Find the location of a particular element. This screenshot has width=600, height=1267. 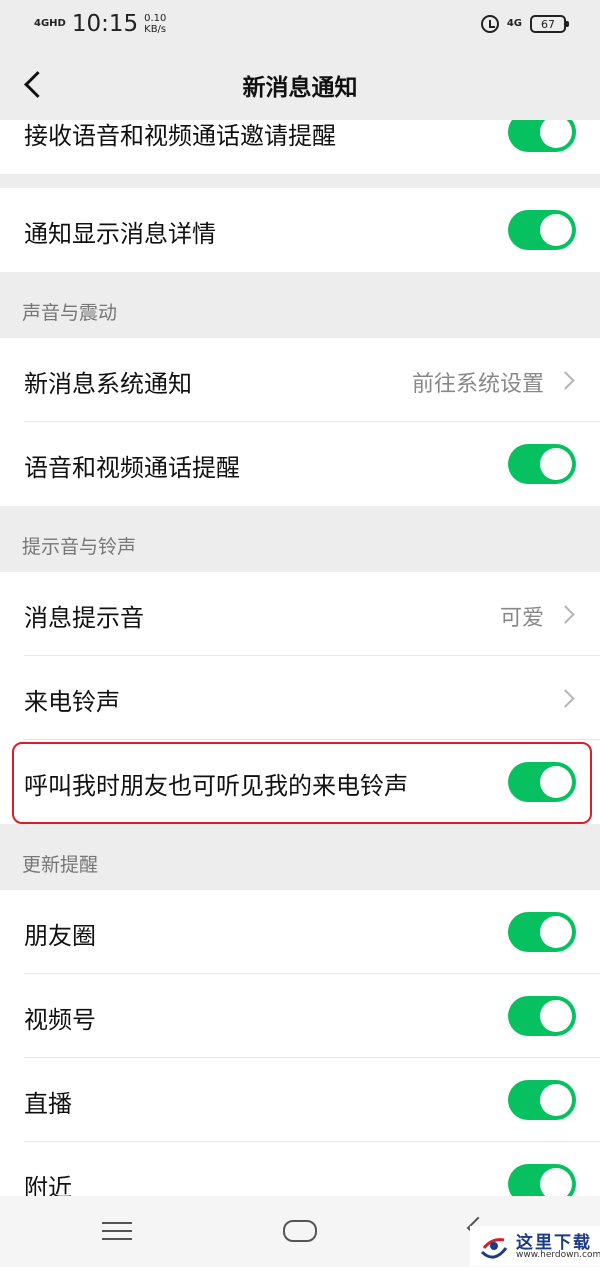

row-label: 朋友圈 is located at coordinates (60, 936).